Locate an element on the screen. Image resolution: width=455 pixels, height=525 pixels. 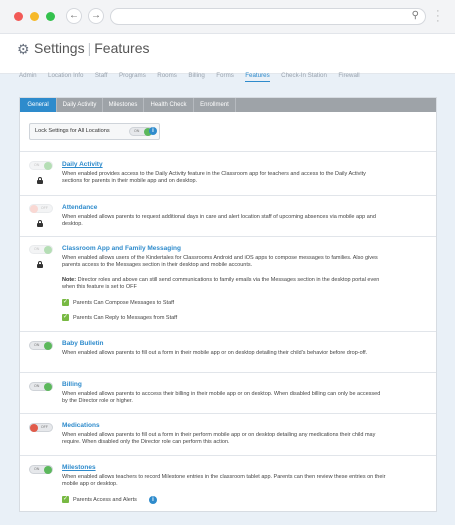
page-title: Settings | Features is located at coordinates (92, 48).